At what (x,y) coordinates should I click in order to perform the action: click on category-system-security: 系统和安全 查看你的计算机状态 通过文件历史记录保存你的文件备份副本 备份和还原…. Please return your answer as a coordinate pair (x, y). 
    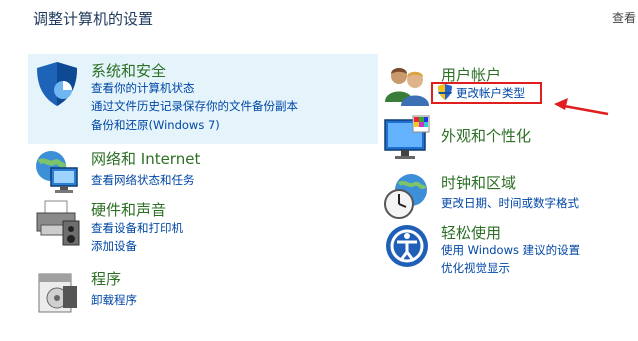
    Looking at the image, I should click on (203, 100).